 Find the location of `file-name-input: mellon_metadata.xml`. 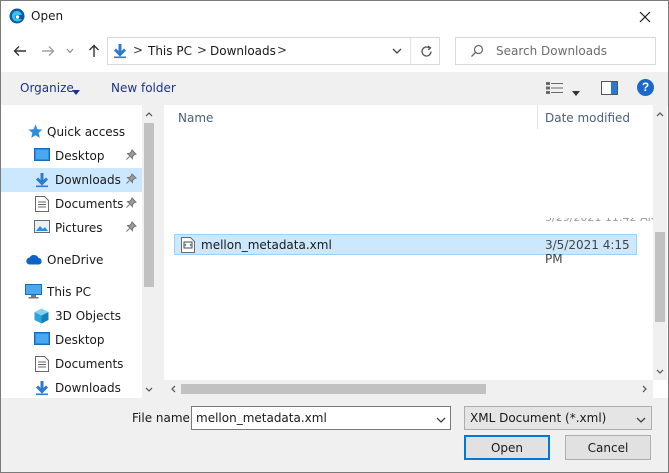

file-name-input: mellon_metadata.xml is located at coordinates (321, 418).